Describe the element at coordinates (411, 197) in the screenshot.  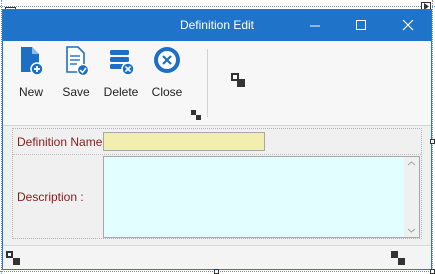
I see `description-scrollbar` at that location.